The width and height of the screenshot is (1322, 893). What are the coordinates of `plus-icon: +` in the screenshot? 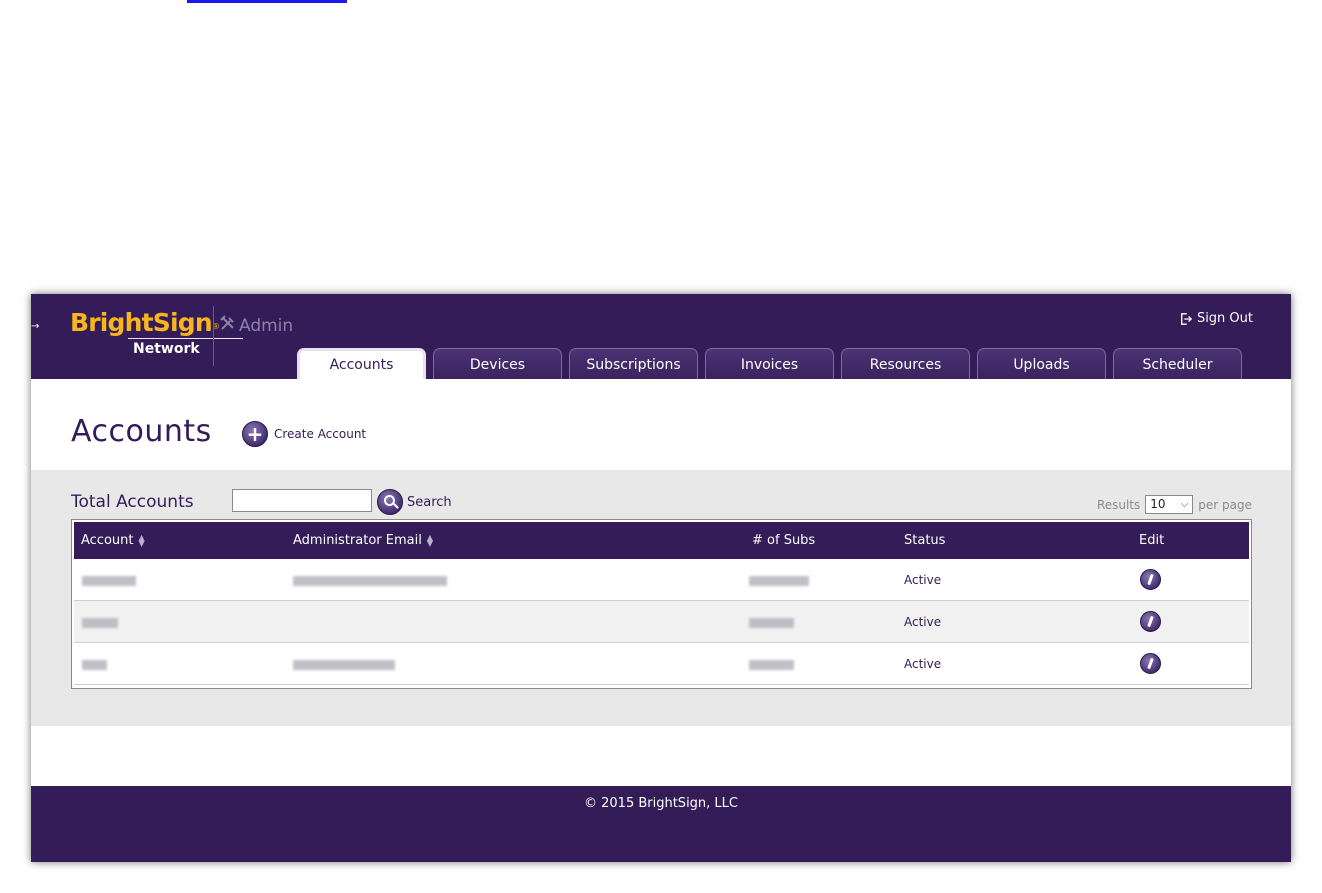 It's located at (255, 434).